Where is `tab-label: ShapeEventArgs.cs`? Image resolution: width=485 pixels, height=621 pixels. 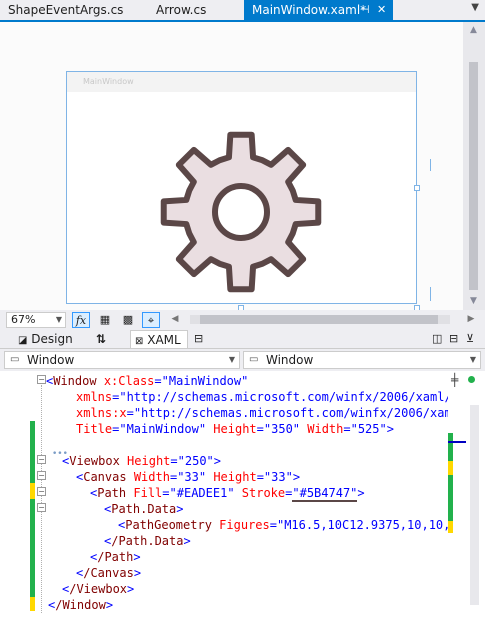 tab-label: ShapeEventArgs.cs is located at coordinates (66, 10).